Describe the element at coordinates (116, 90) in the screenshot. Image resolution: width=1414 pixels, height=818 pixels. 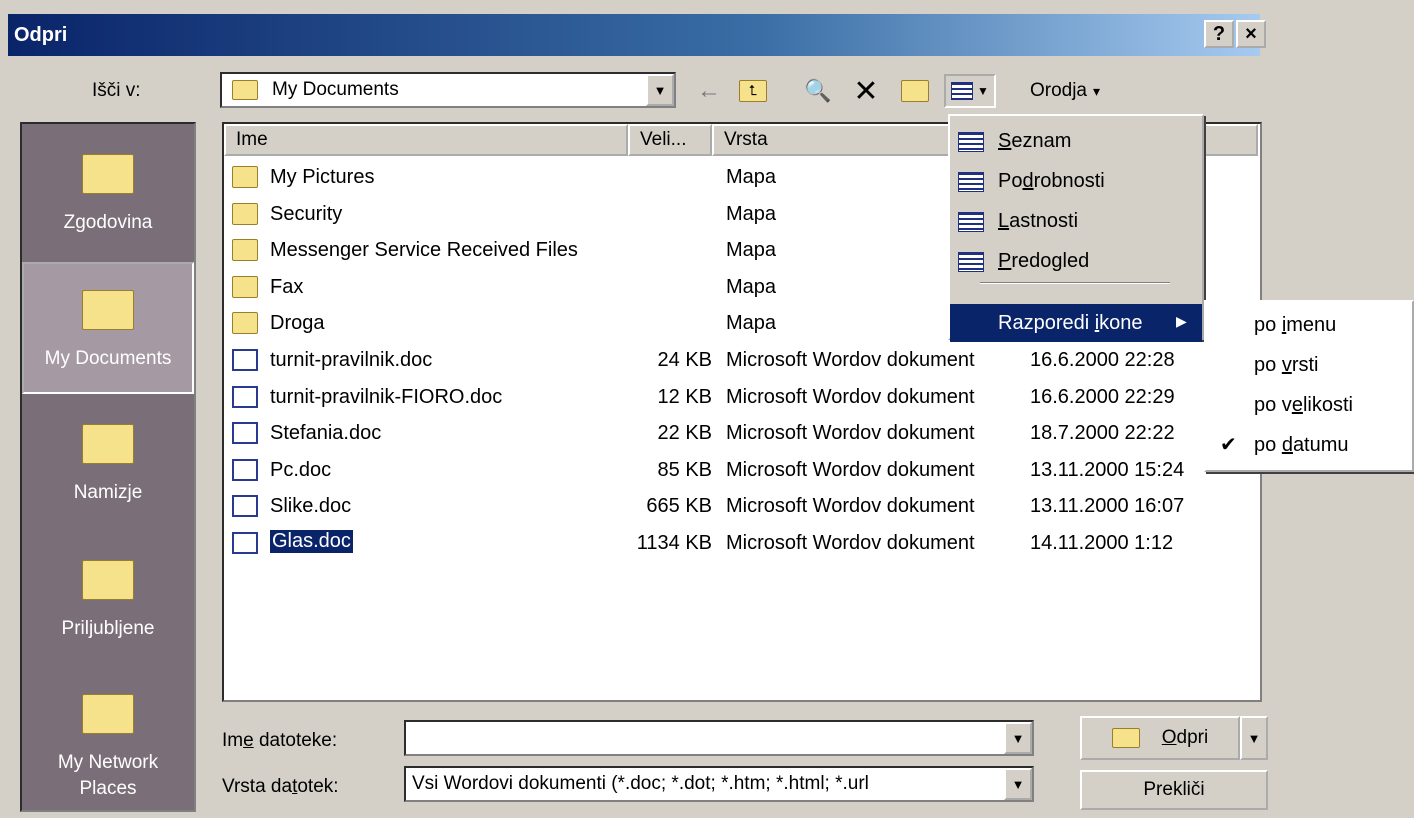
I see `look-in-label: Išči v:` at that location.